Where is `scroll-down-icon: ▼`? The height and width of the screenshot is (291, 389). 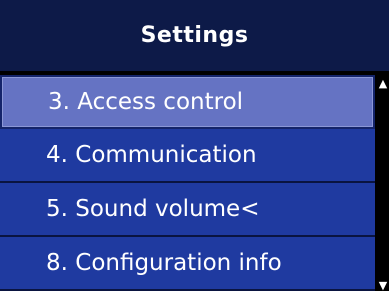
scroll-down-icon: ▼ is located at coordinates (383, 285).